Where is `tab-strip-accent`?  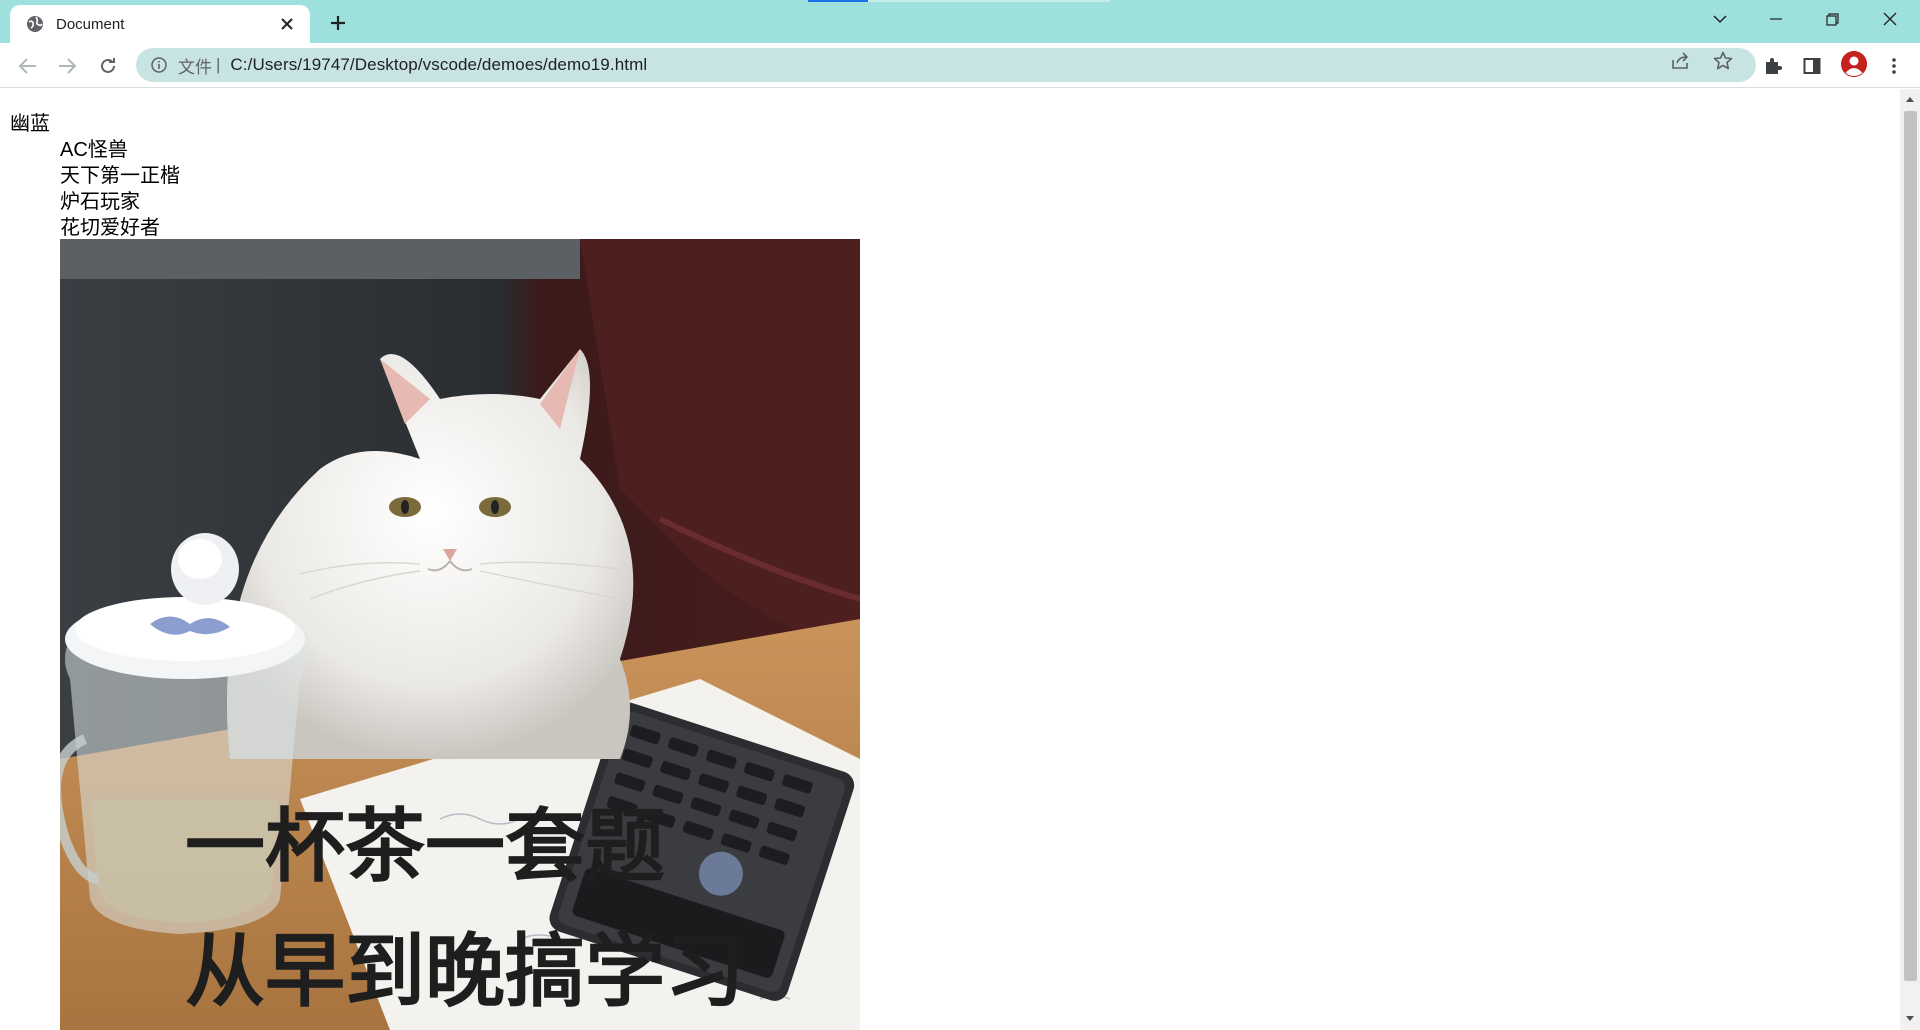
tab-strip-accent is located at coordinates (838, 1).